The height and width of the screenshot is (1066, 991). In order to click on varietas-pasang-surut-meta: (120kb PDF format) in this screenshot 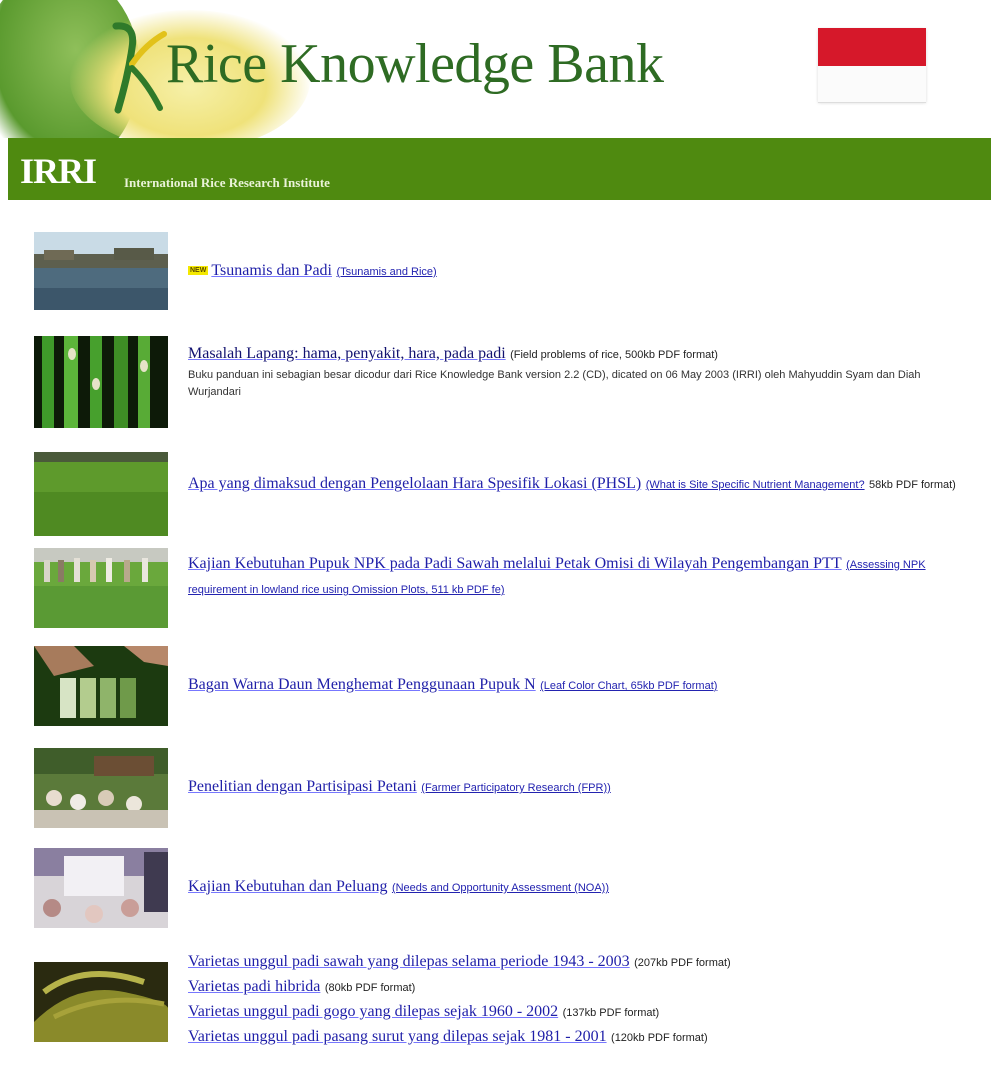, I will do `click(659, 1038)`.